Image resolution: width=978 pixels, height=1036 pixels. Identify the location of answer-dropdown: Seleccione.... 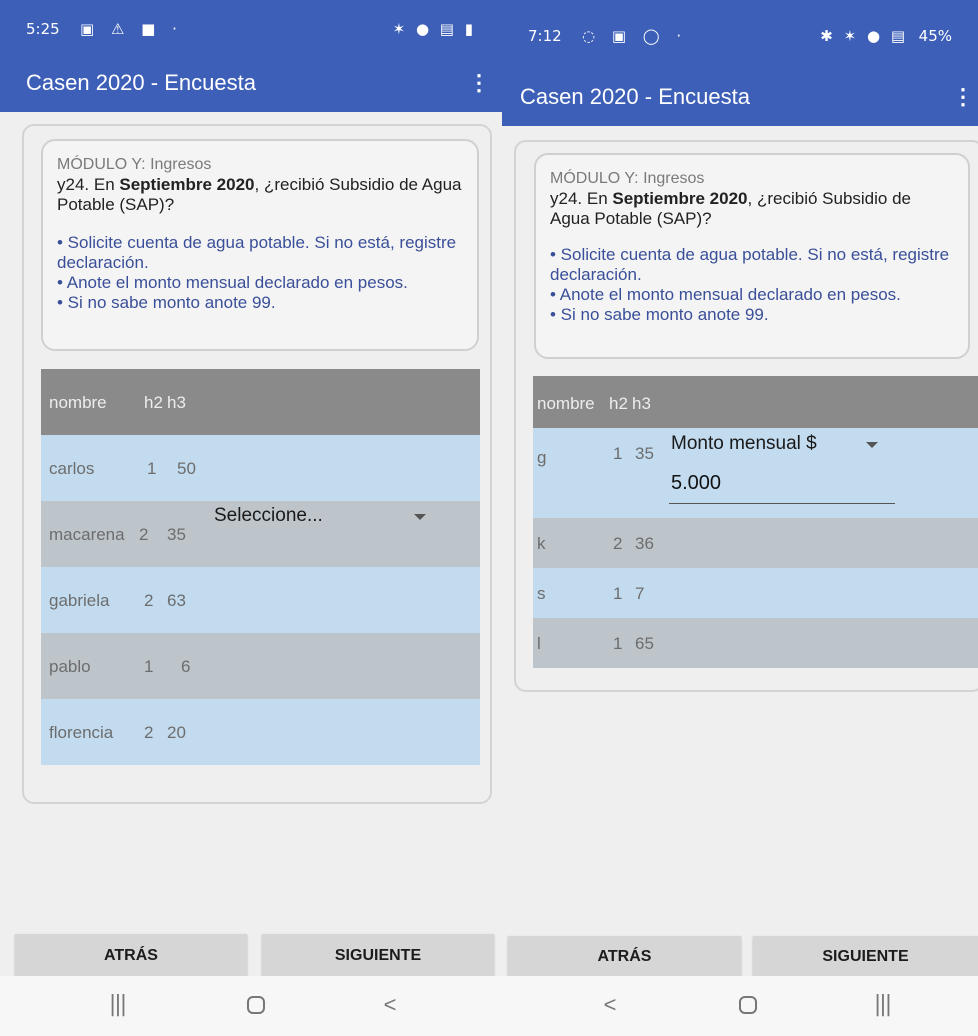
(321, 520).